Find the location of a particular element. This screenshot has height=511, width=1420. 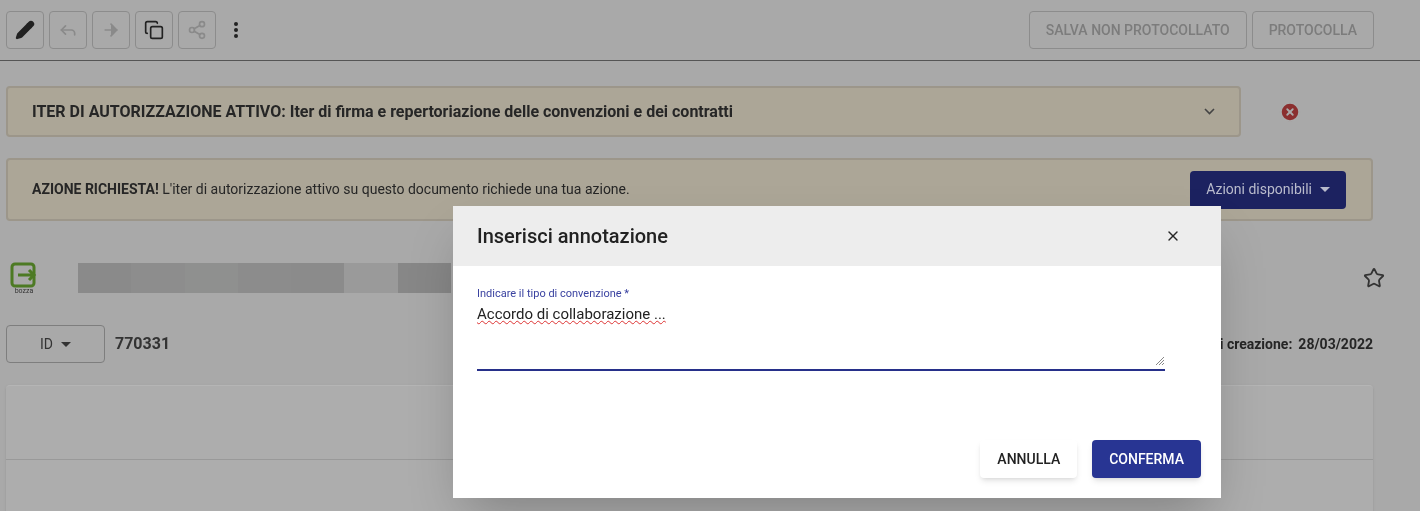

creation-date: 28/03/2022 is located at coordinates (1335, 344).